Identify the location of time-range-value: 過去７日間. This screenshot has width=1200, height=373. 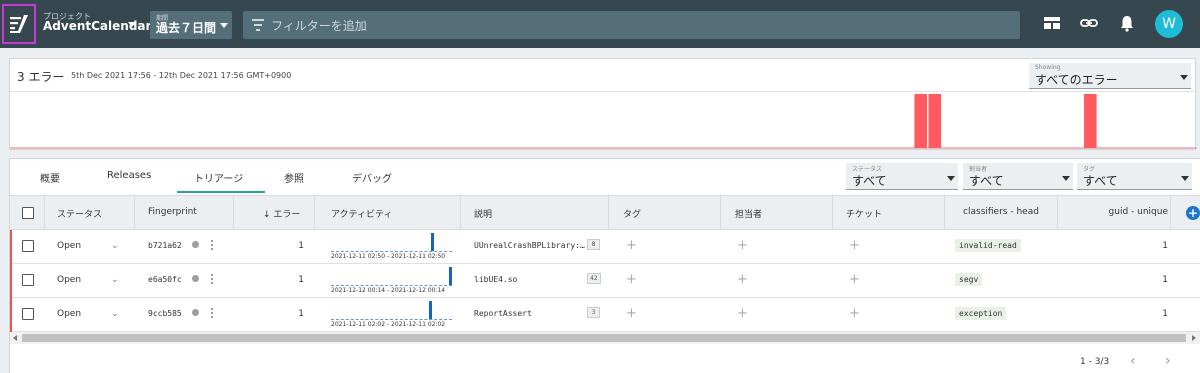
(186, 28).